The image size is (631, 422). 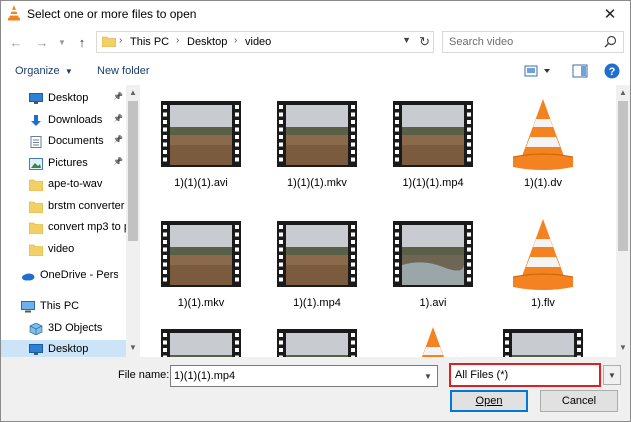 What do you see at coordinates (144, 375) in the screenshot?
I see `file-name-label: File name:` at bounding box center [144, 375].